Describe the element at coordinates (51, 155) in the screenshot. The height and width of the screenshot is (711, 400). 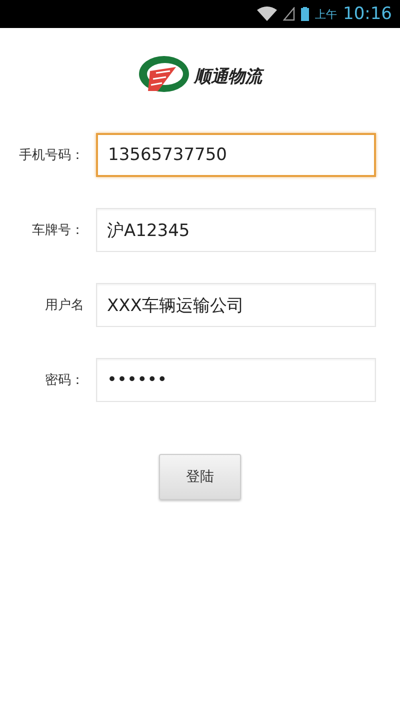
I see `field-label: 手机号码：` at that location.